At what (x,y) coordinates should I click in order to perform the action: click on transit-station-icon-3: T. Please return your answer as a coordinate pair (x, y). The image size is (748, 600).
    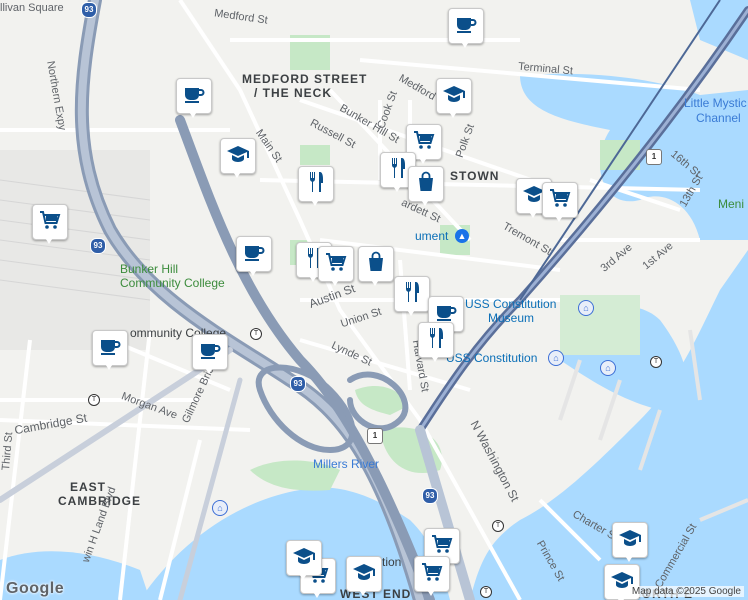
    Looking at the image, I should click on (486, 592).